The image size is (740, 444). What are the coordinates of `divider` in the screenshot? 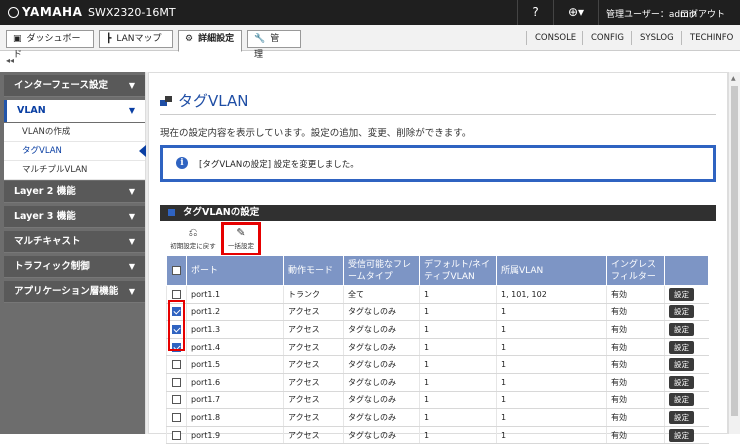 It's located at (438, 114).